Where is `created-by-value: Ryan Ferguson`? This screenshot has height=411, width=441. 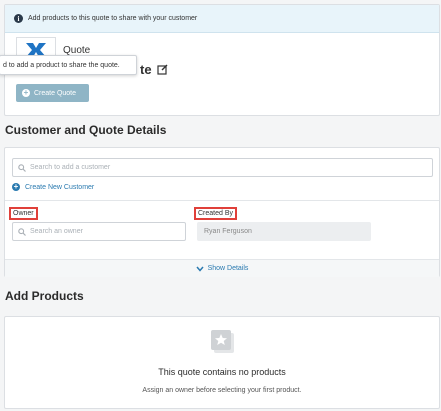 created-by-value: Ryan Ferguson is located at coordinates (228, 231).